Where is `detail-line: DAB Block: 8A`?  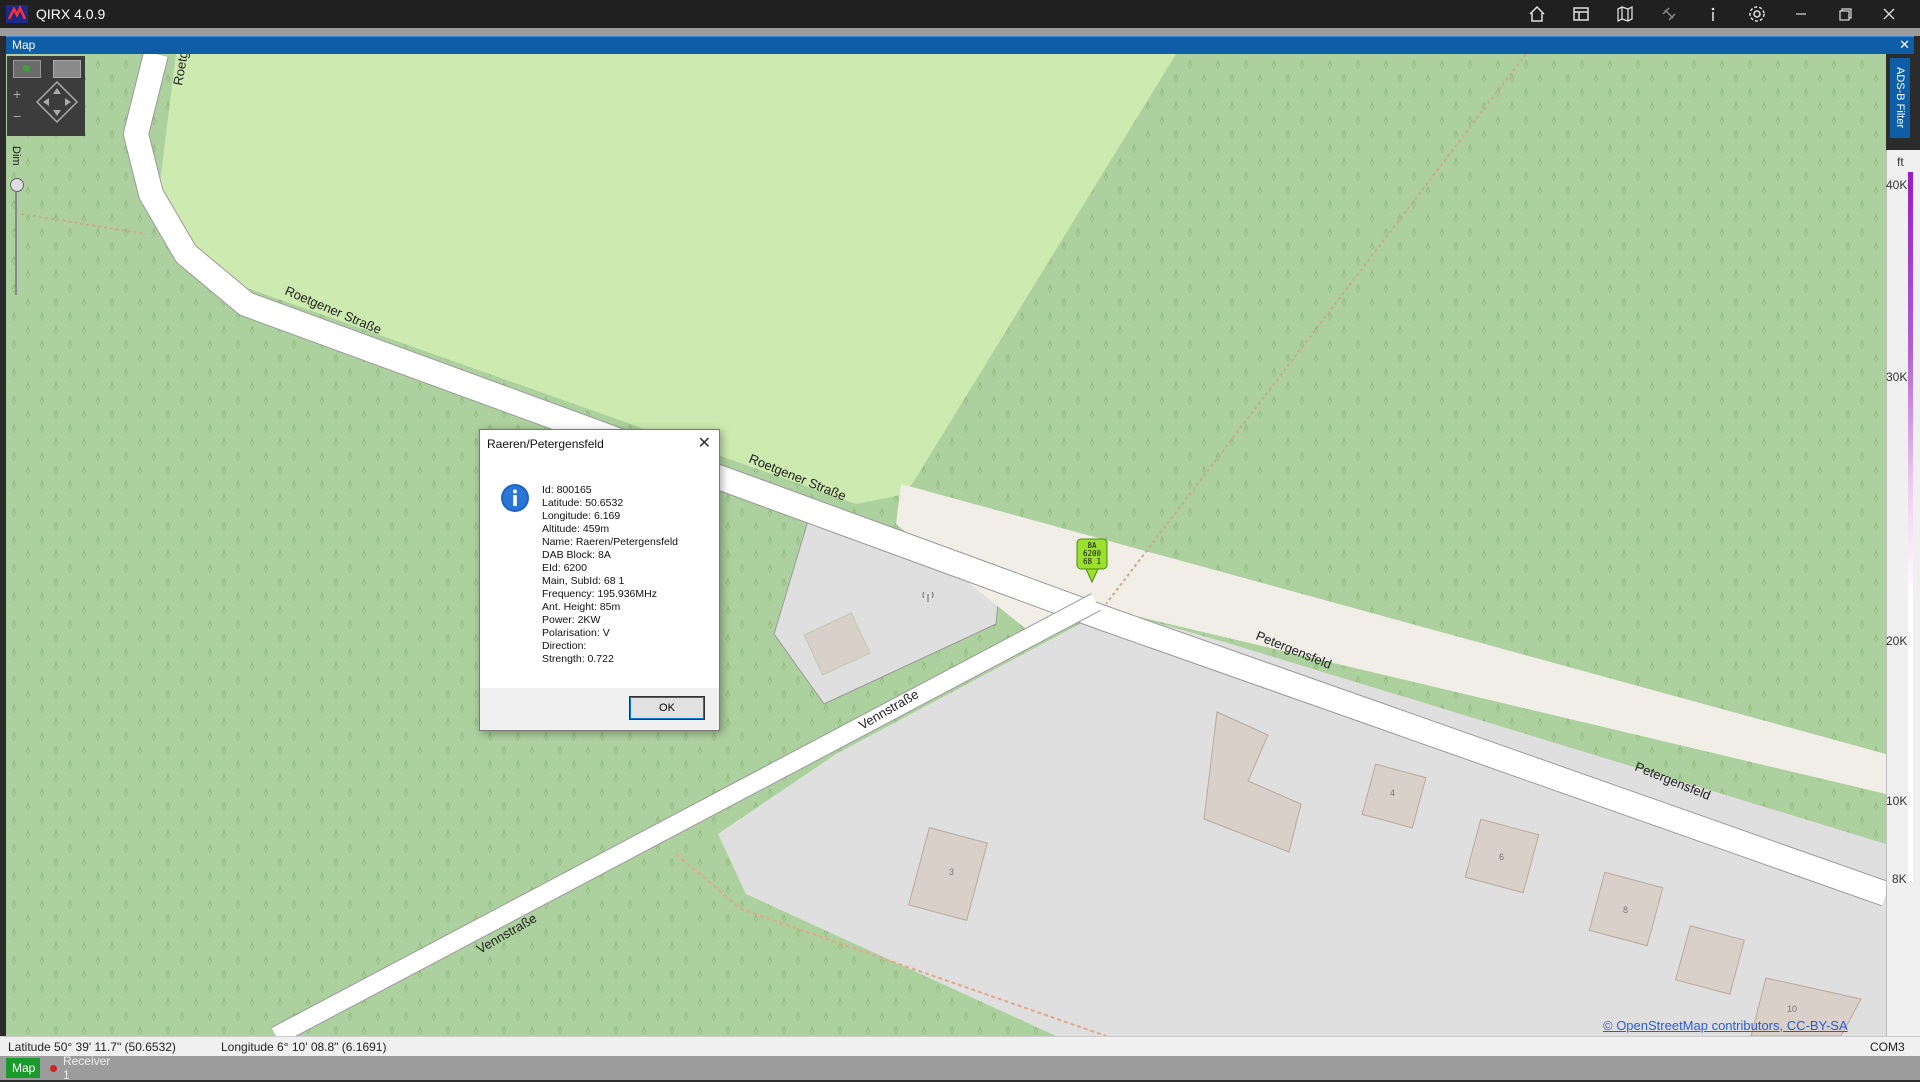
detail-line: DAB Block: 8A is located at coordinates (576, 555).